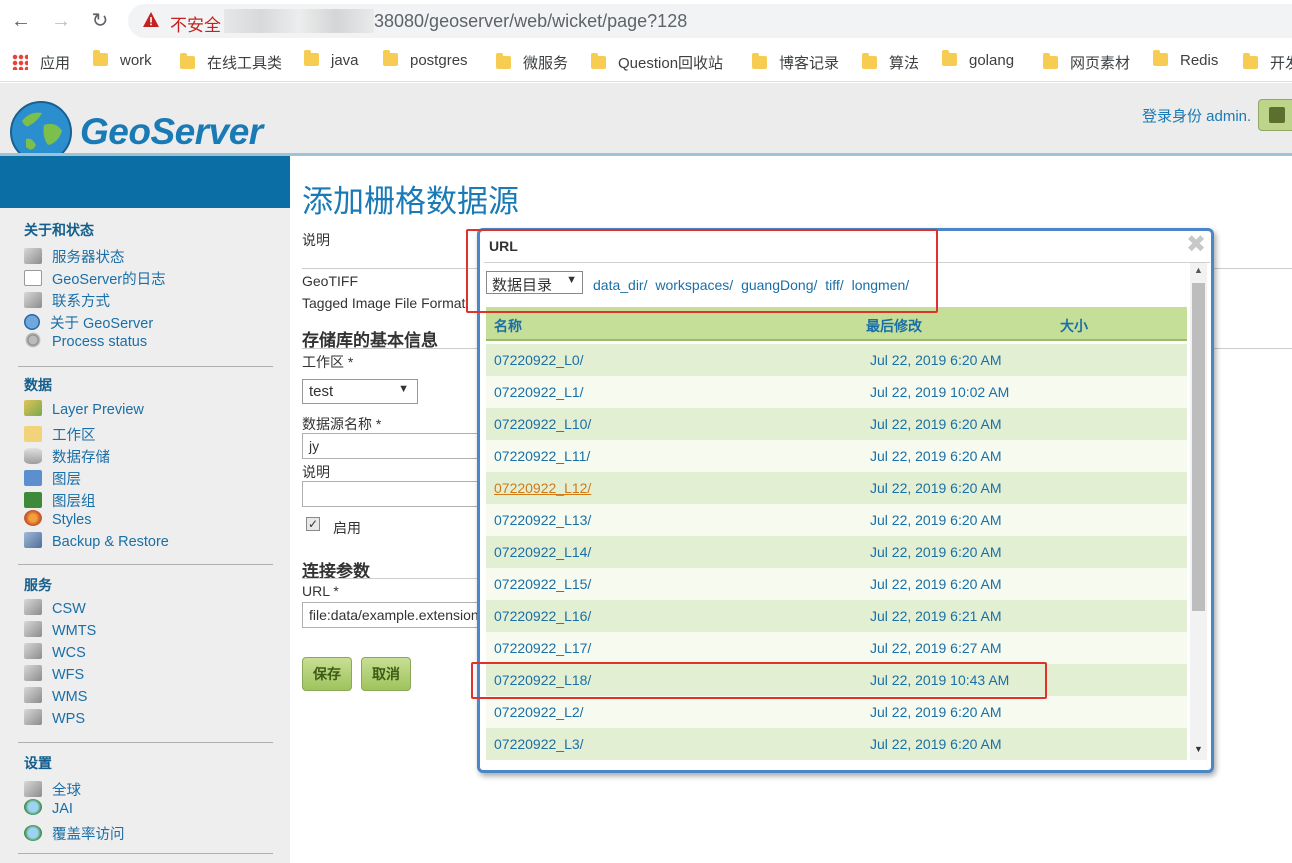 This screenshot has height=863, width=1292. I want to click on sidebar-item-styles: Styles, so click(58, 521).